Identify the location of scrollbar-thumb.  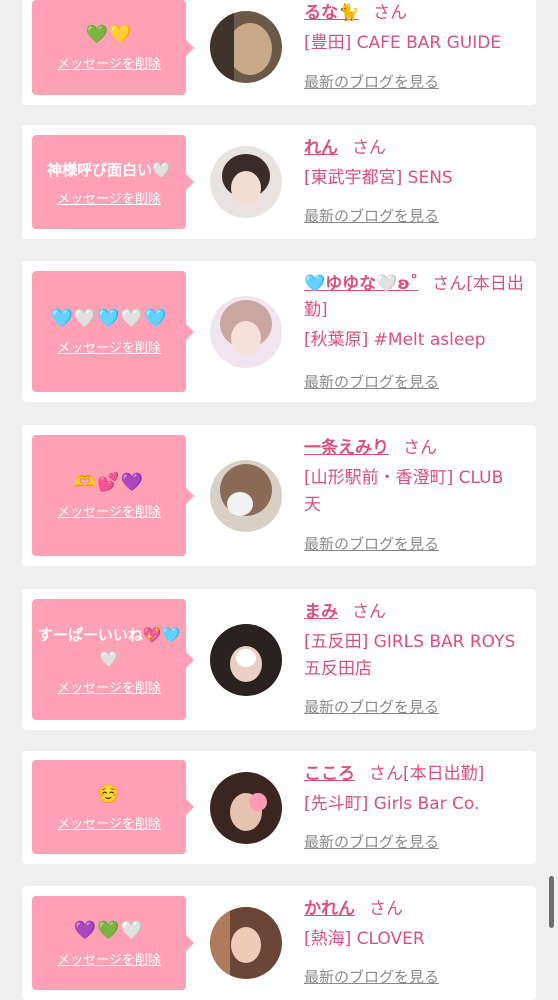
(551, 902).